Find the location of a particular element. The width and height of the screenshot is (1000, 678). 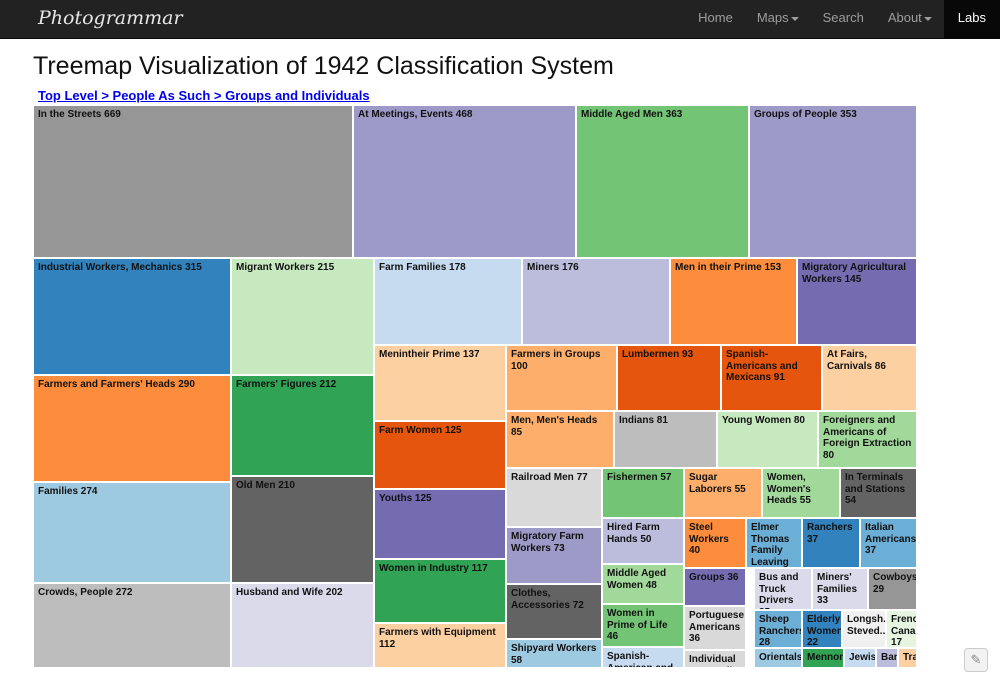

treemap-cell: Young Women 80 is located at coordinates (767, 439).